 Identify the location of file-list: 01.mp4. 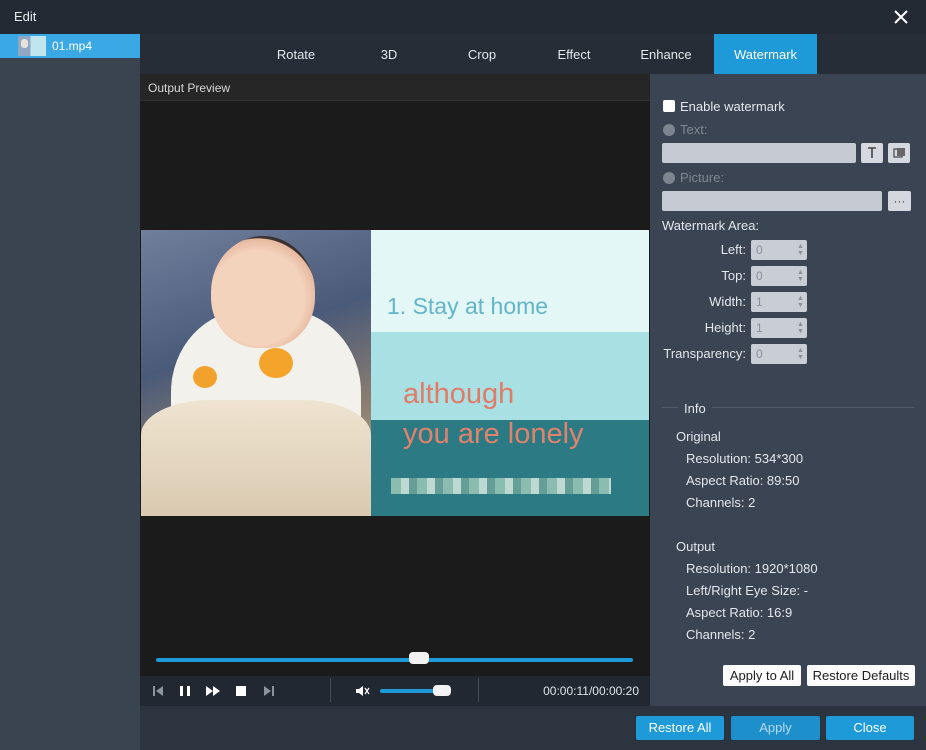
(70, 392).